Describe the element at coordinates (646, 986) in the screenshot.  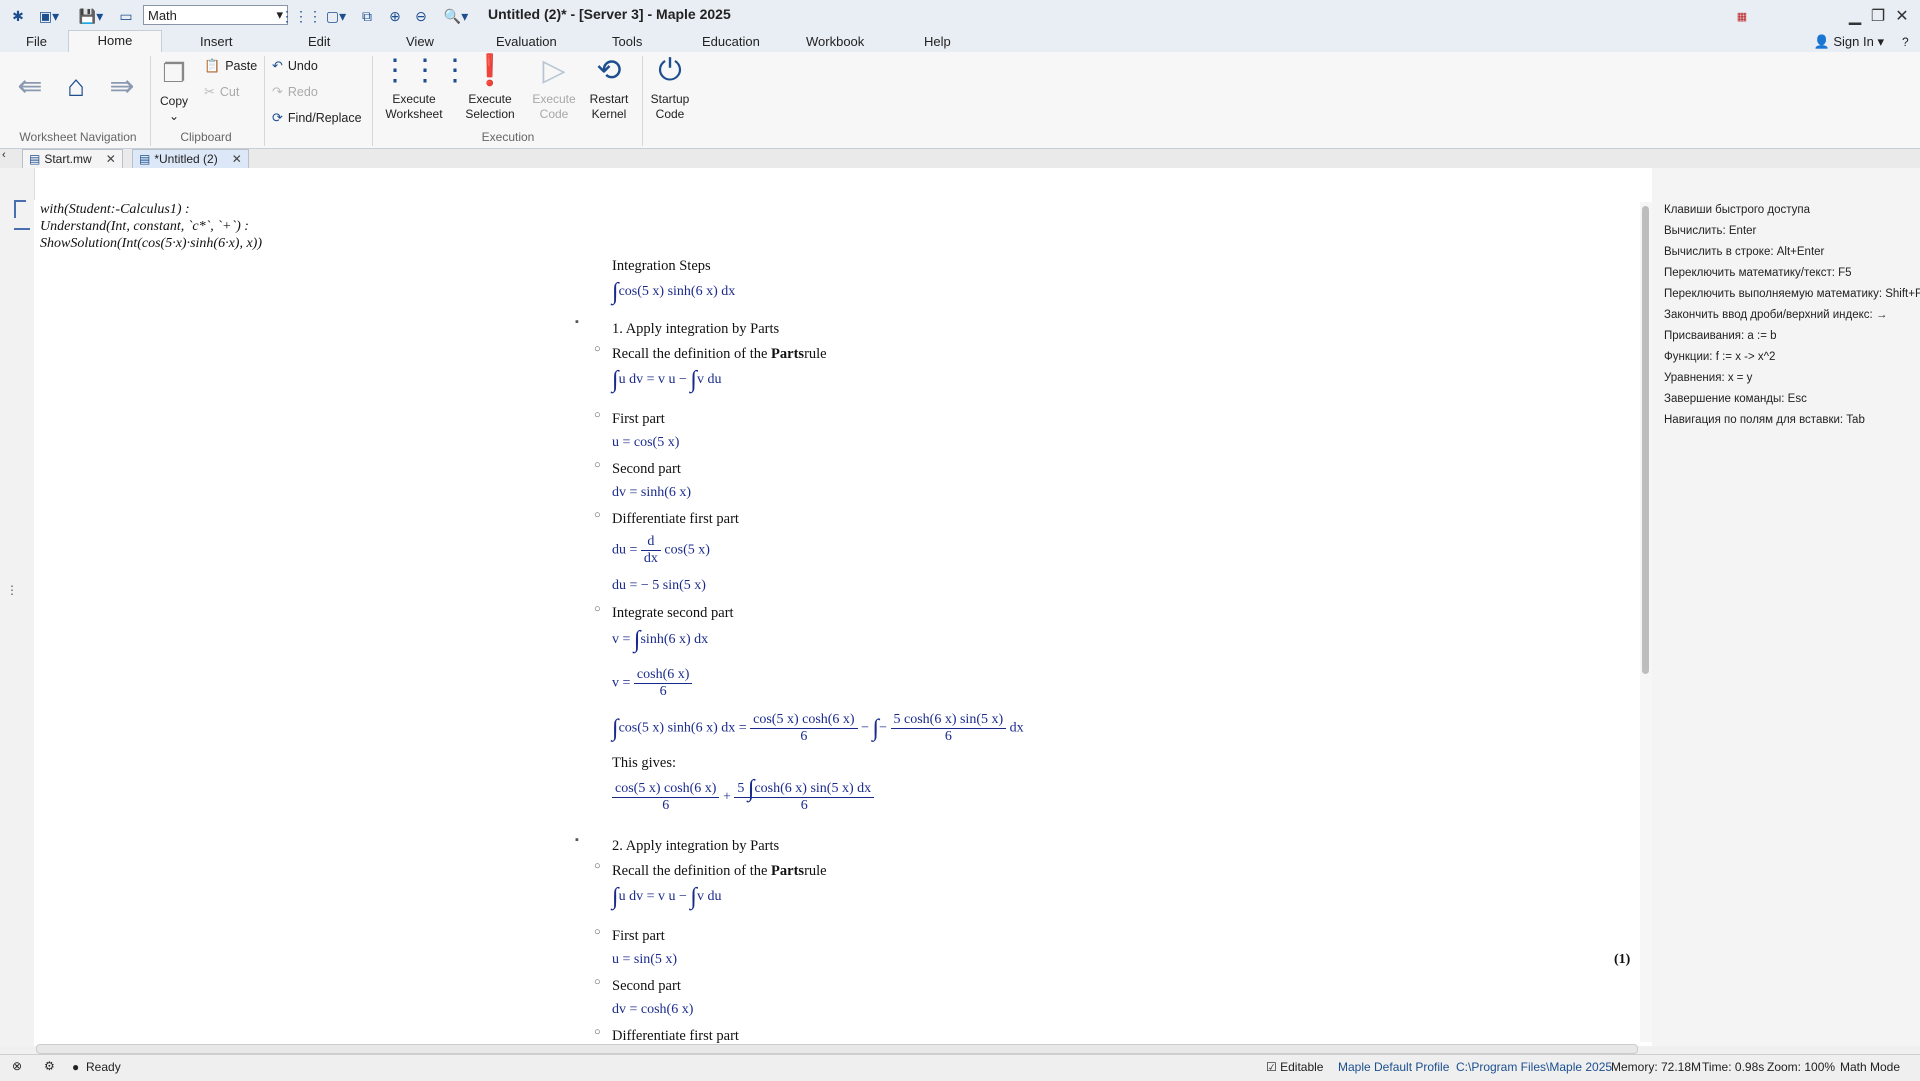
I see `step-text: Second part` at that location.